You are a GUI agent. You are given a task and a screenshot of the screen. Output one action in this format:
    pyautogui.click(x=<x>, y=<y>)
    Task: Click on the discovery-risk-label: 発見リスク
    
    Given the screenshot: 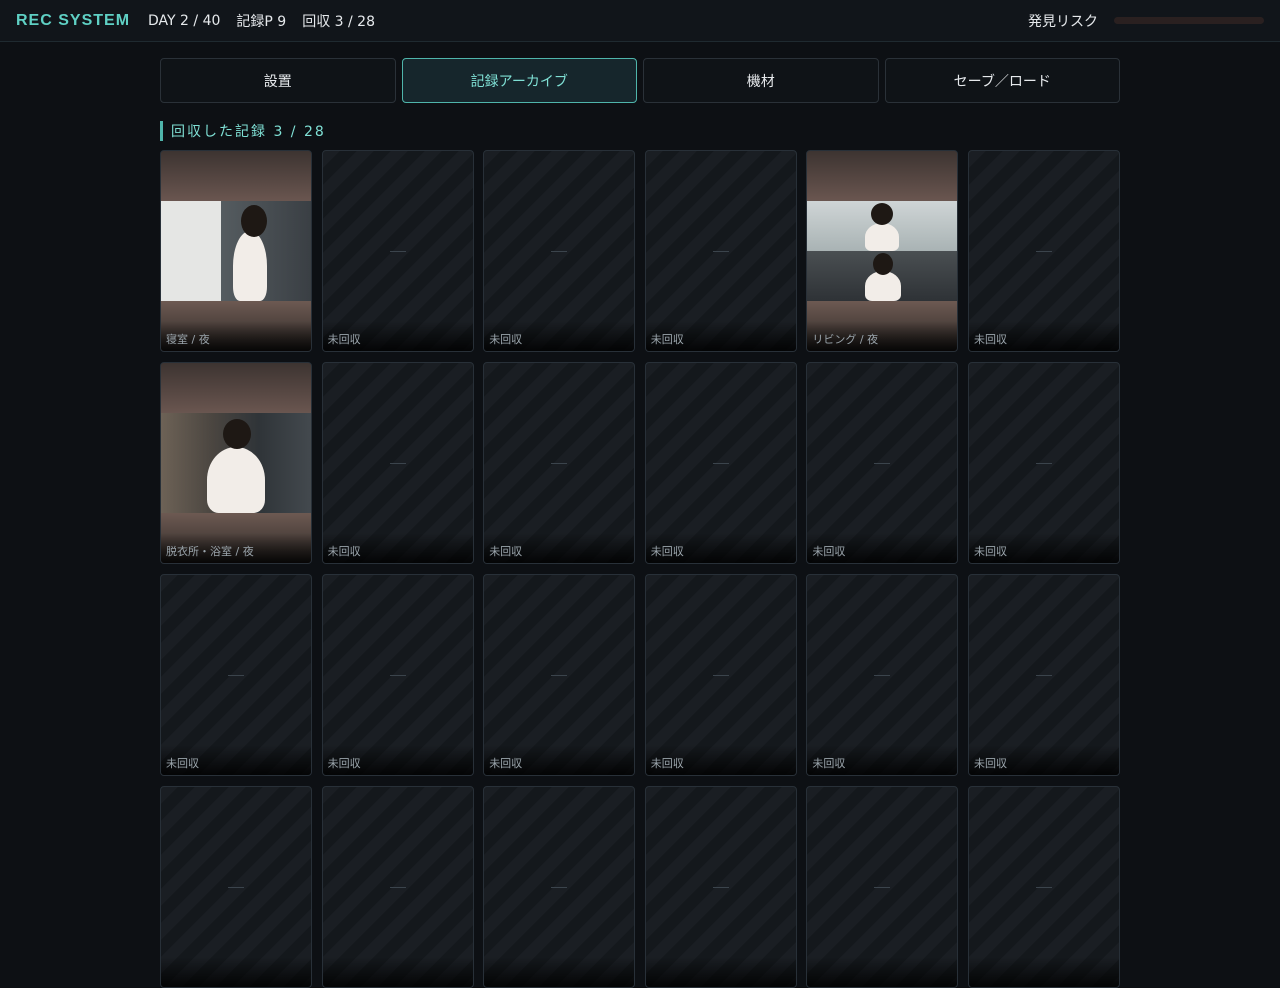 What is the action you would take?
    pyautogui.click(x=1063, y=21)
    